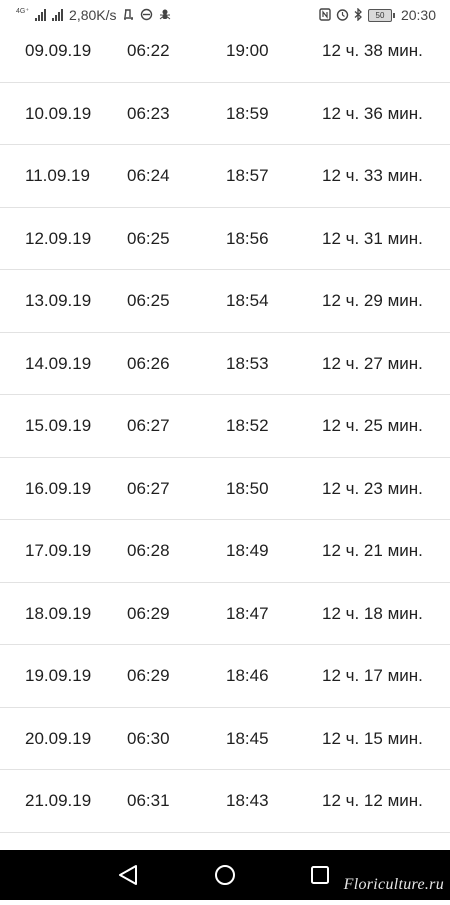 The height and width of the screenshot is (905, 450). I want to click on table-row: 20.09.19 06:30 18:45 12 ч. 15 мин., so click(225, 739).